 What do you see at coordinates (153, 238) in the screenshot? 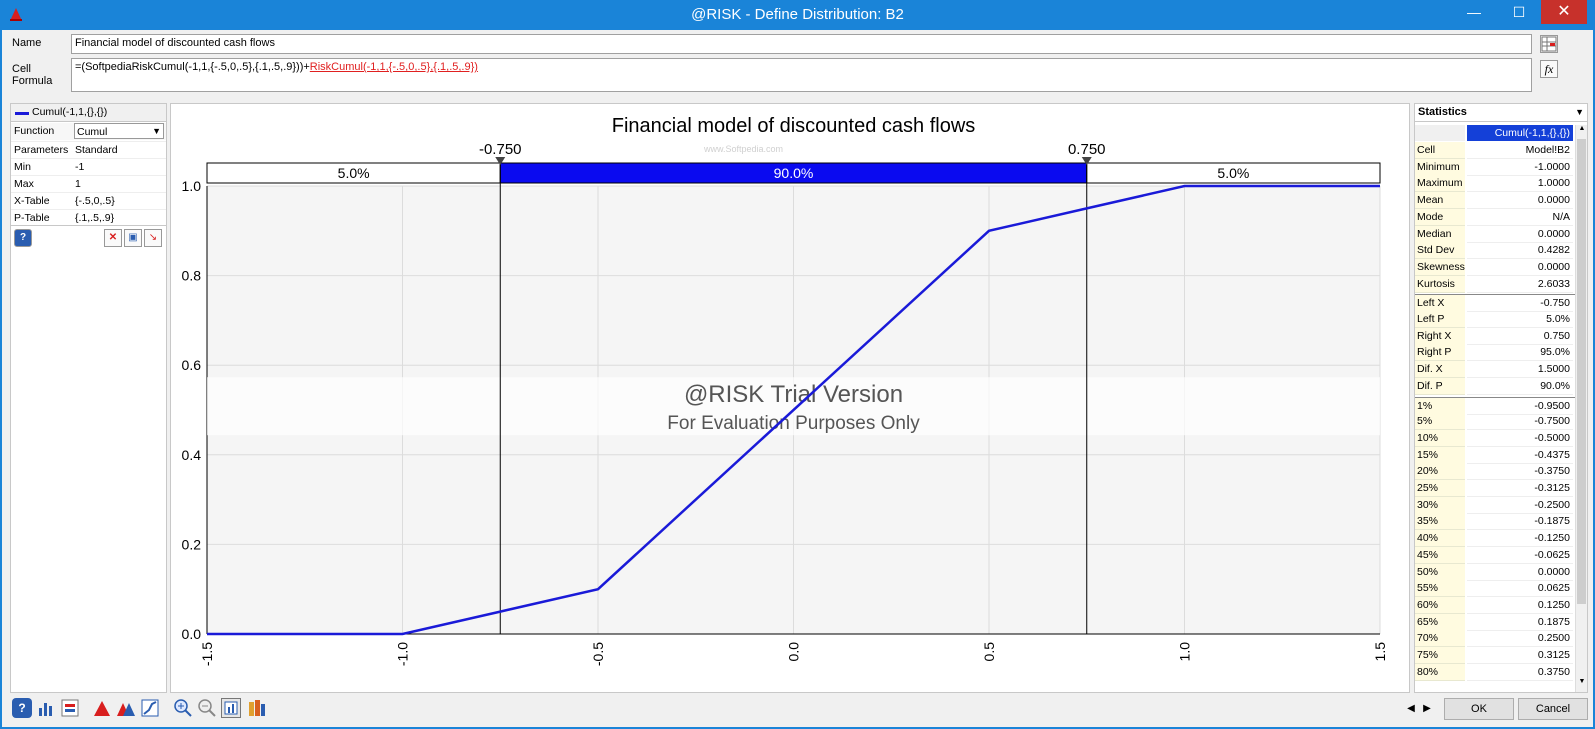
I see `reset-icon: ↘` at bounding box center [153, 238].